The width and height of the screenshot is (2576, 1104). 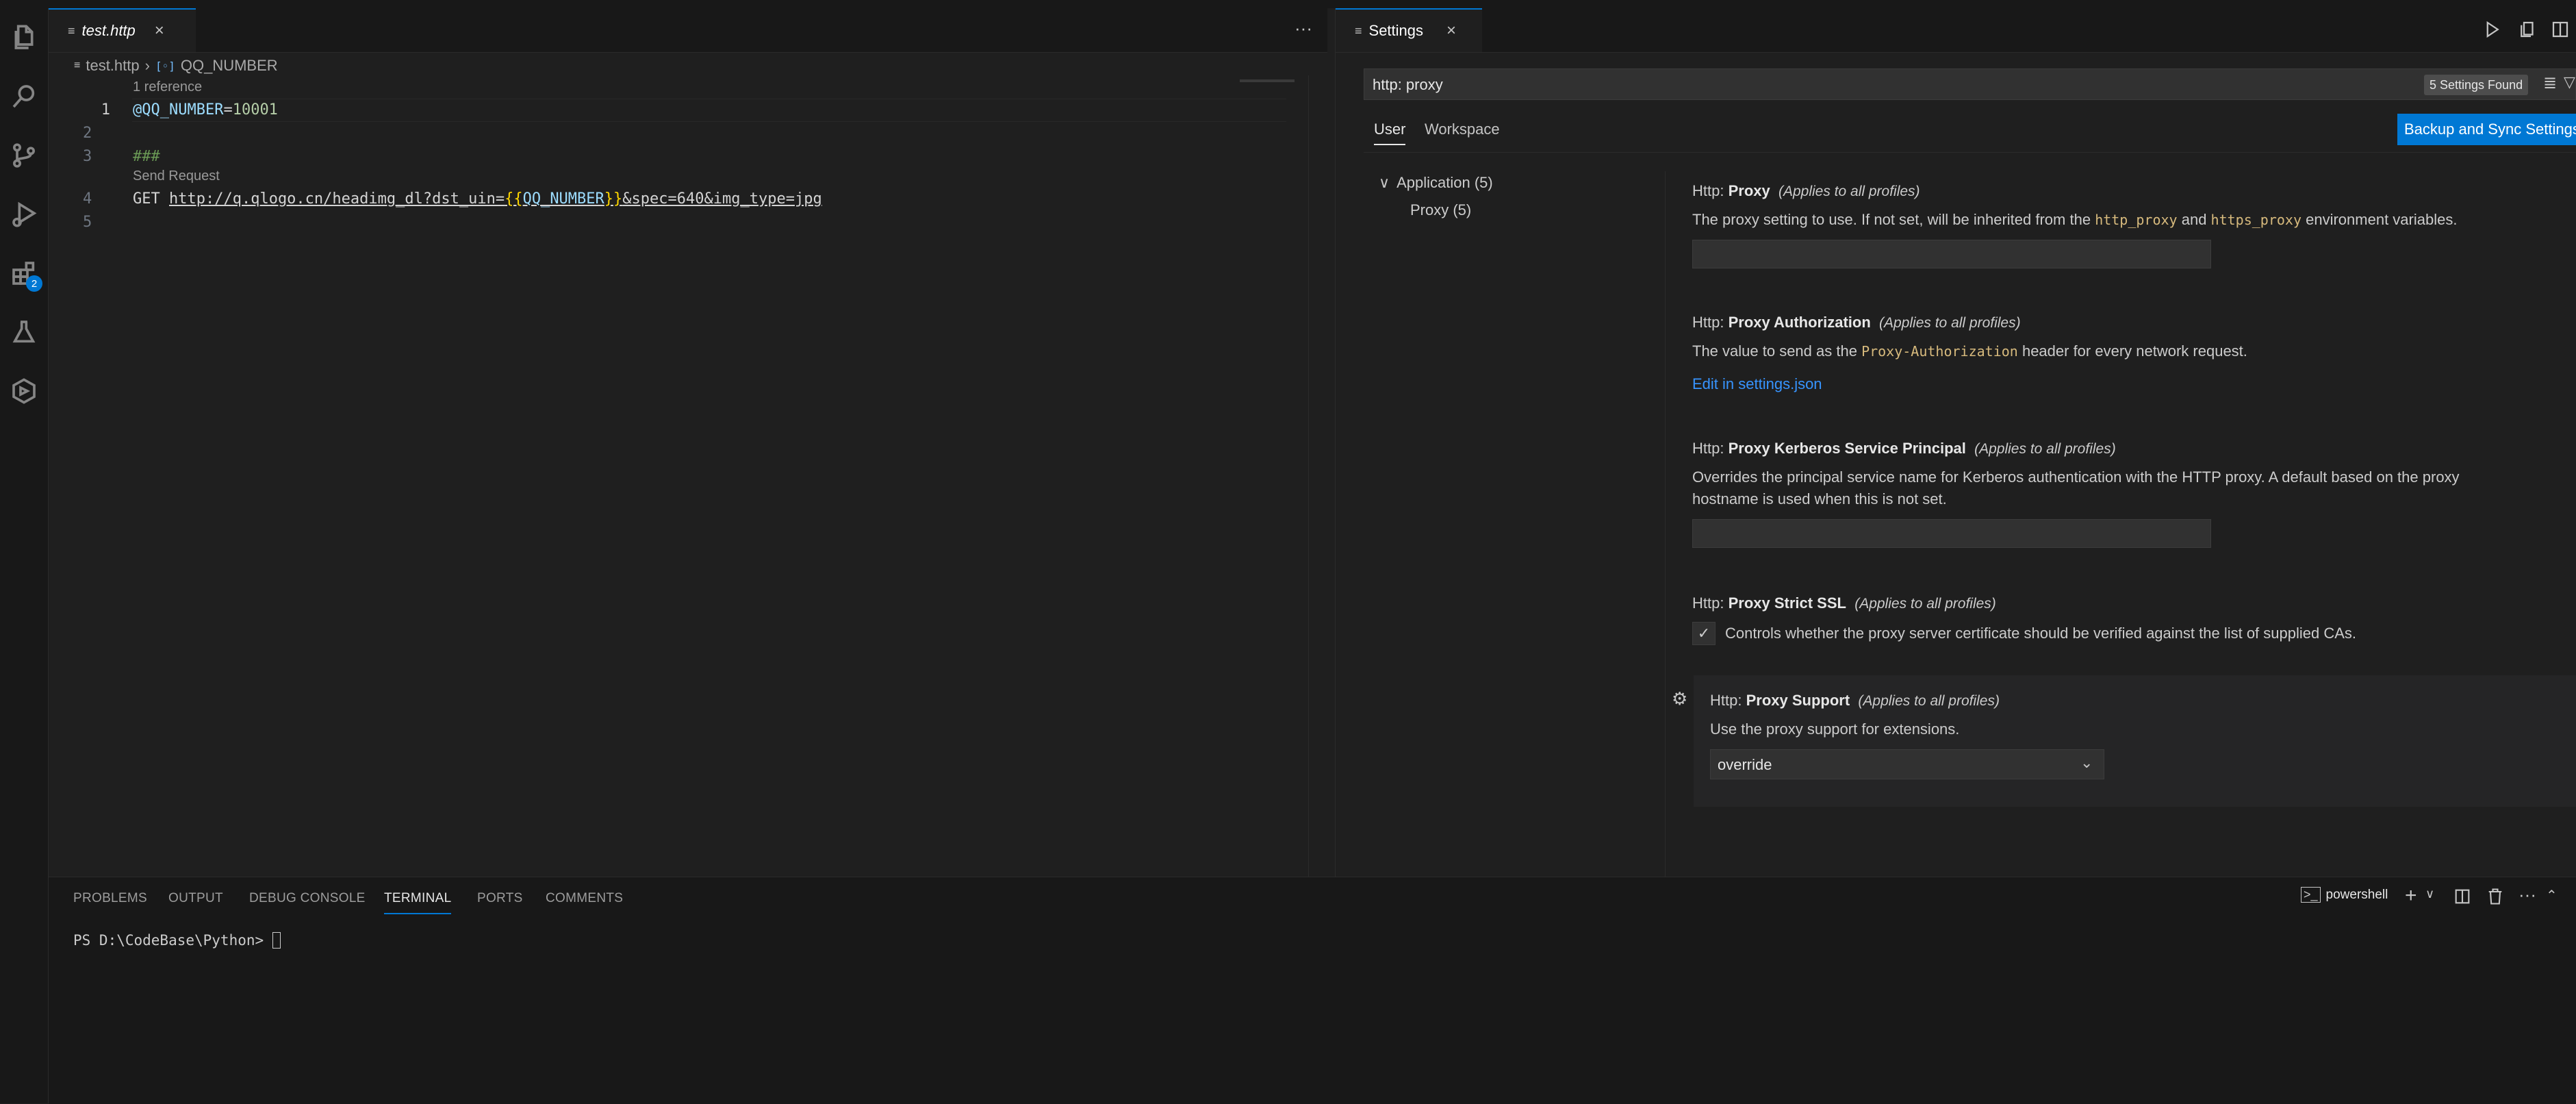 What do you see at coordinates (1819, 499) in the screenshot?
I see `setting-description-line2: hostname is used when this is not set.` at bounding box center [1819, 499].